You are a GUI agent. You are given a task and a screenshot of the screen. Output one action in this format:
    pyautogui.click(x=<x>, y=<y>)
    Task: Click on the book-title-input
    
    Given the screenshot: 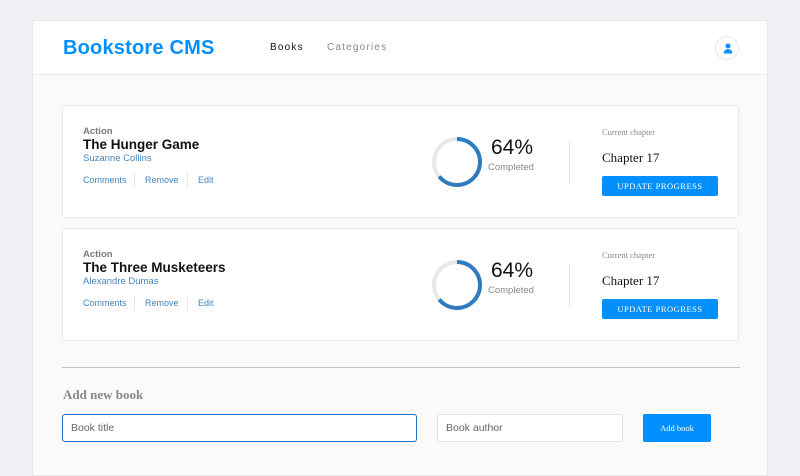 What is the action you would take?
    pyautogui.click(x=239, y=428)
    